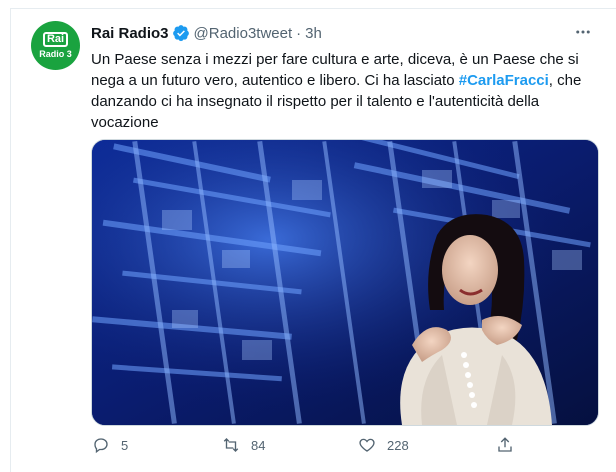 The width and height of the screenshot is (616, 472). I want to click on reply-button: 5, so click(109, 445).